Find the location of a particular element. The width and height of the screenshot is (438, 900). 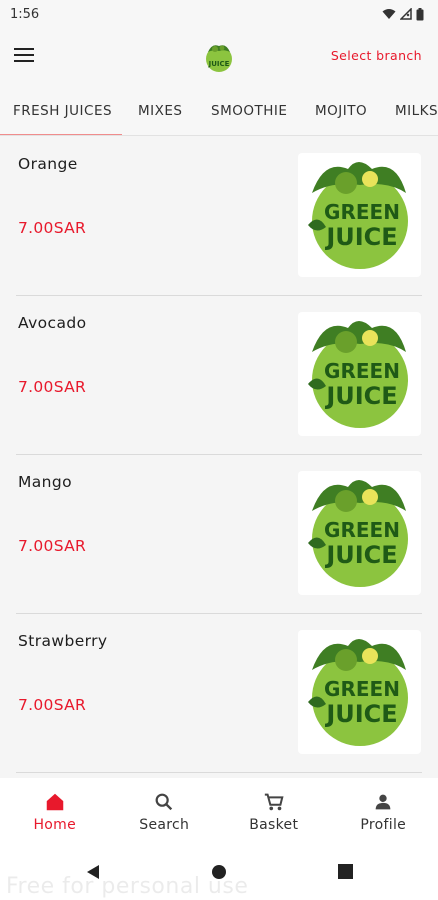

home-icon is located at coordinates (54, 802).